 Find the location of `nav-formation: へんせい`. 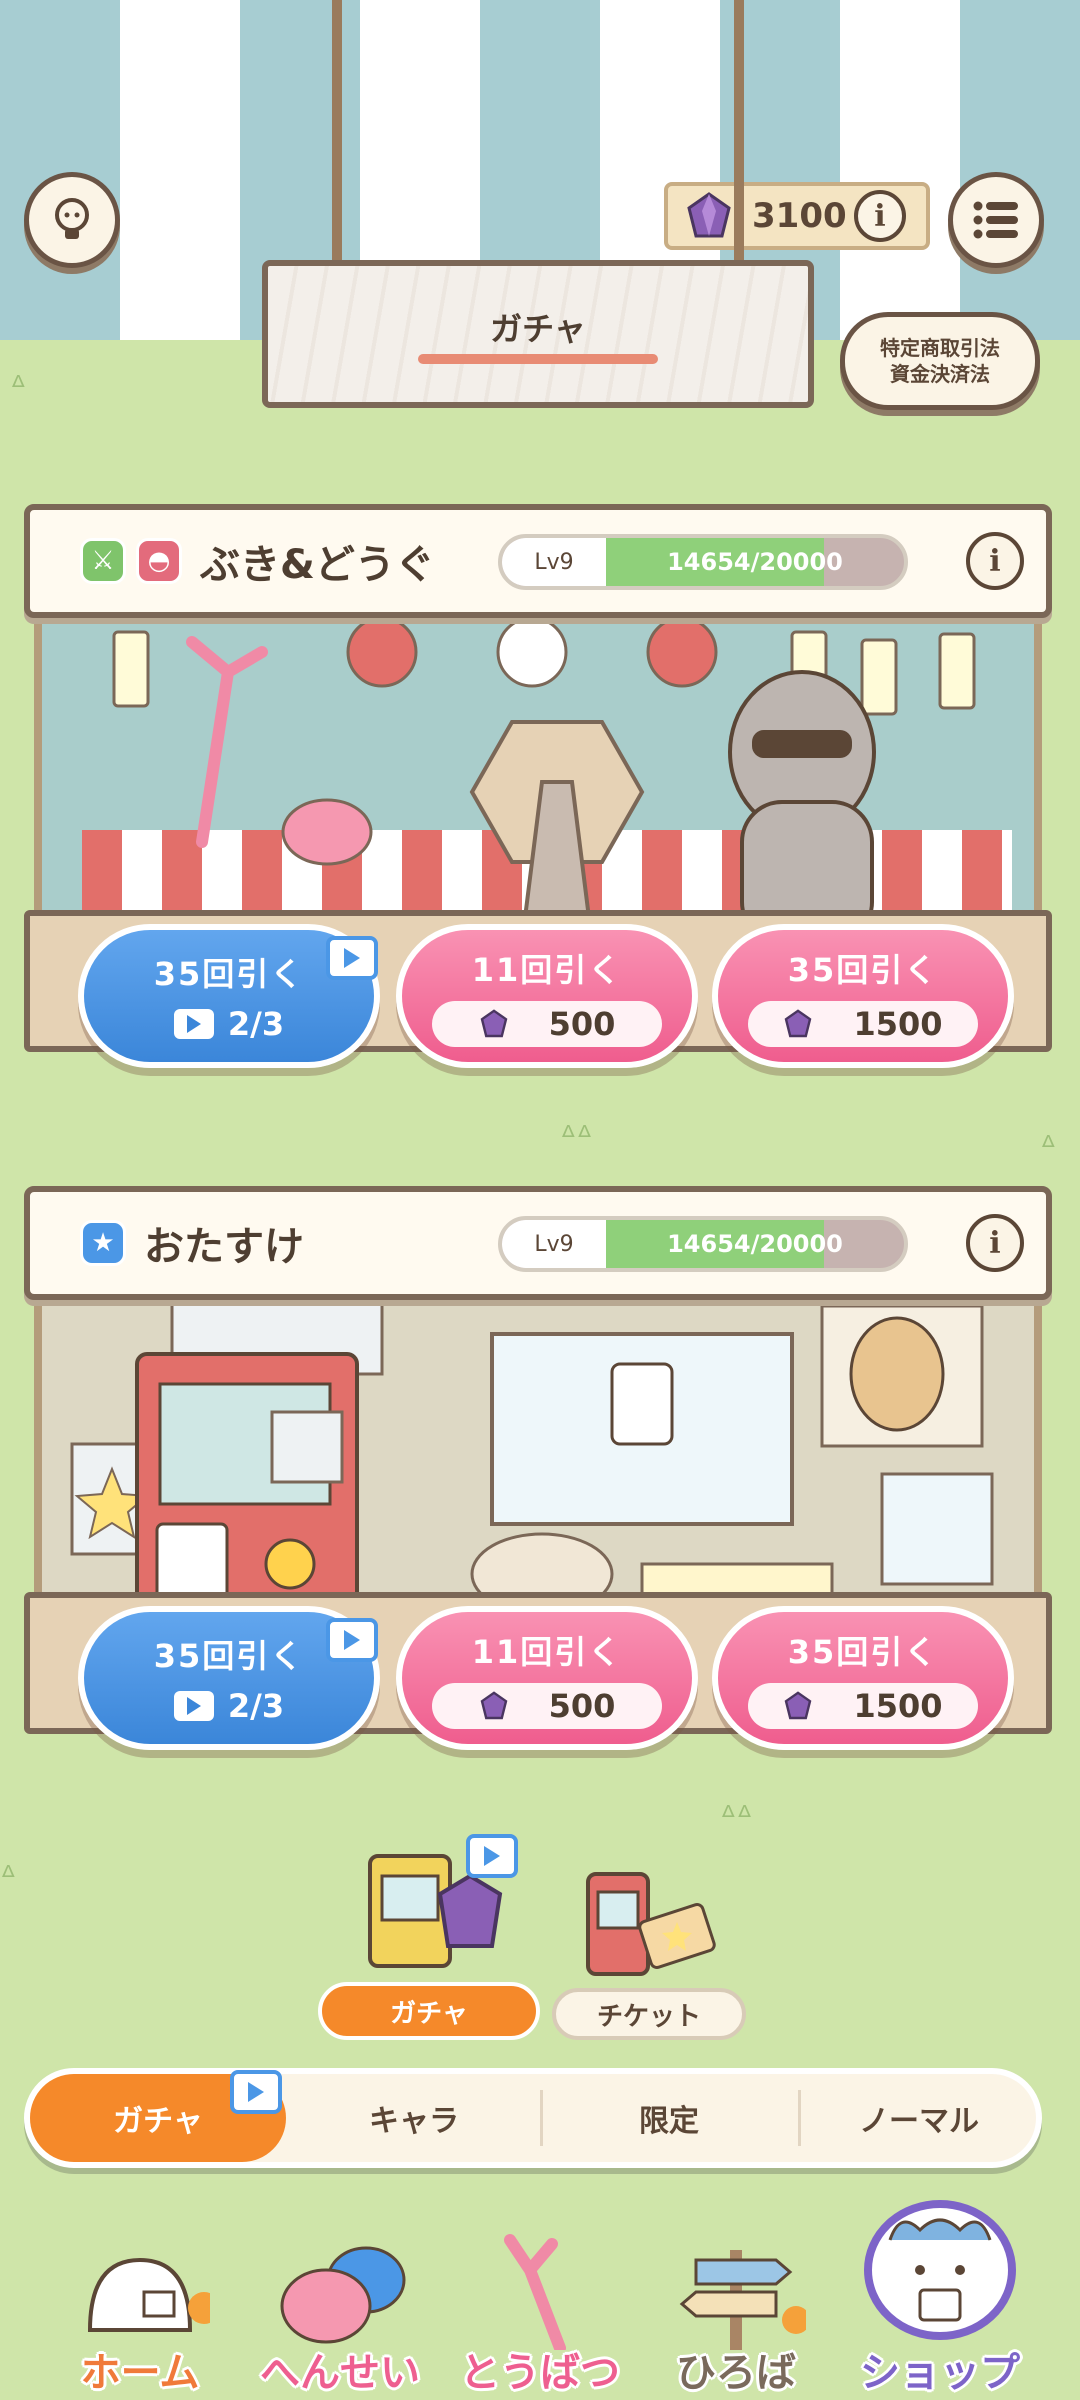

nav-formation: へんせい is located at coordinates (340, 2310).